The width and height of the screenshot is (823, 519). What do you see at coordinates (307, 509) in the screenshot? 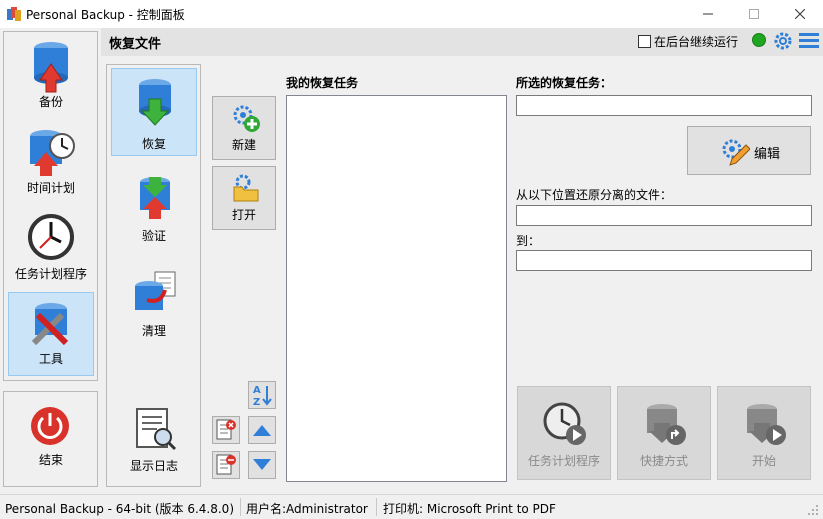
I see `user-text: 用户名:Administrator` at bounding box center [307, 509].